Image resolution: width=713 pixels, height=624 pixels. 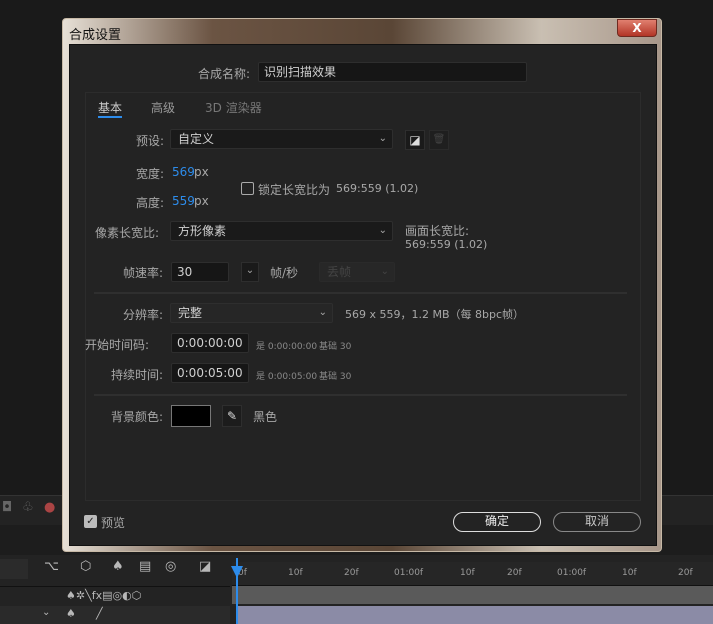 I want to click on preset-dropdown: 自定义 ⌄, so click(x=281, y=139).